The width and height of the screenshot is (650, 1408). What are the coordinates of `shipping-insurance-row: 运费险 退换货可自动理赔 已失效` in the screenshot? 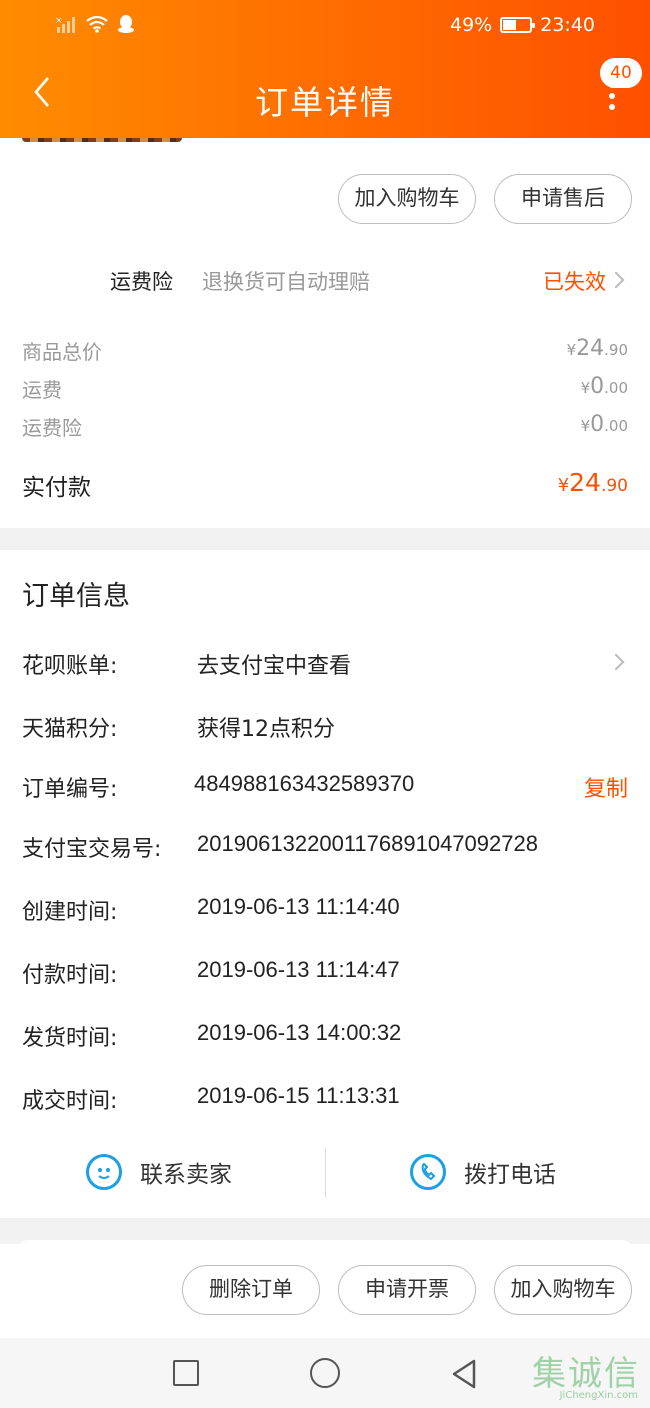 It's located at (325, 283).